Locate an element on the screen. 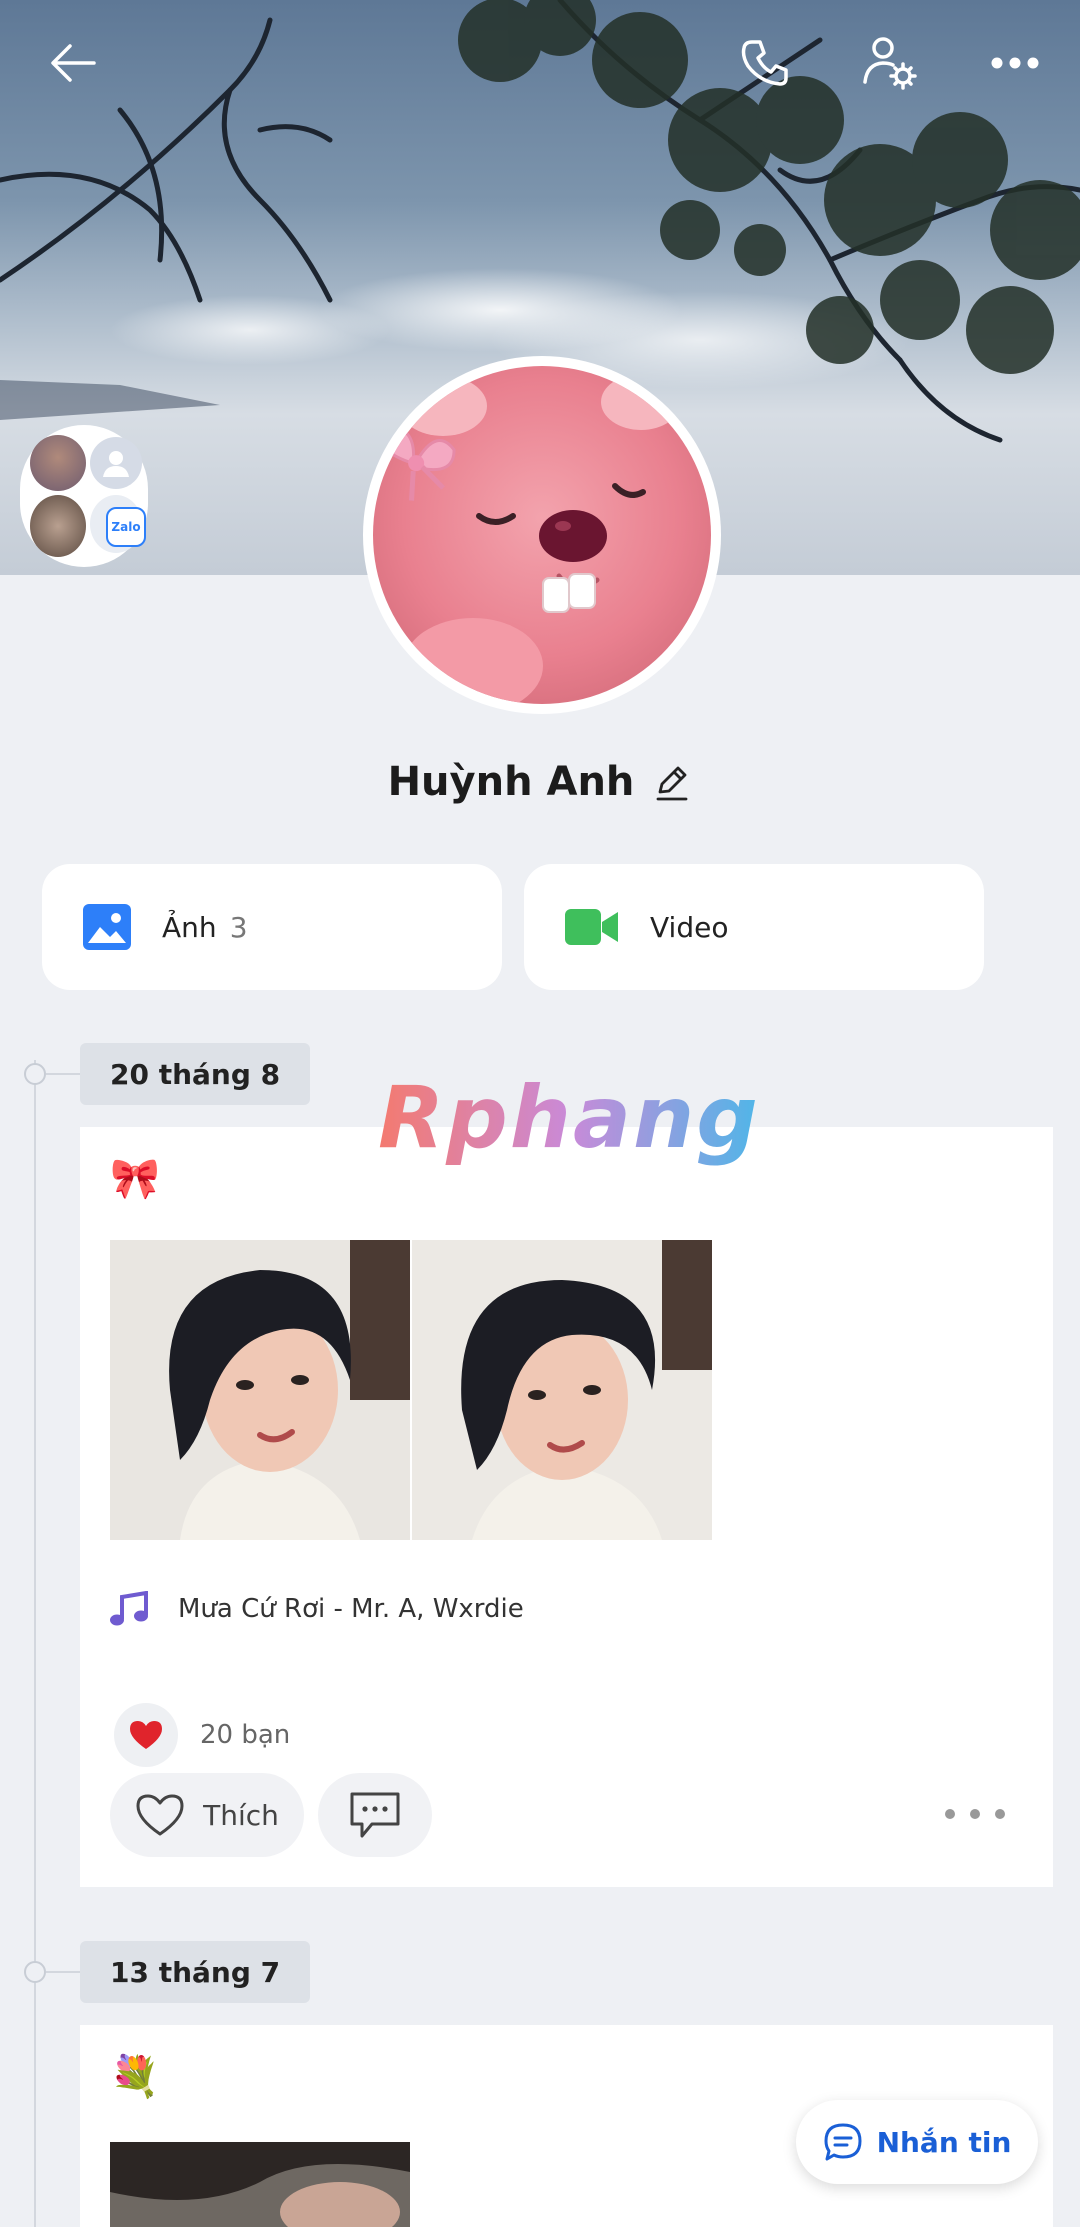 This screenshot has width=1080, height=2227. reactions-summary: 20 bạn is located at coordinates (202, 1735).